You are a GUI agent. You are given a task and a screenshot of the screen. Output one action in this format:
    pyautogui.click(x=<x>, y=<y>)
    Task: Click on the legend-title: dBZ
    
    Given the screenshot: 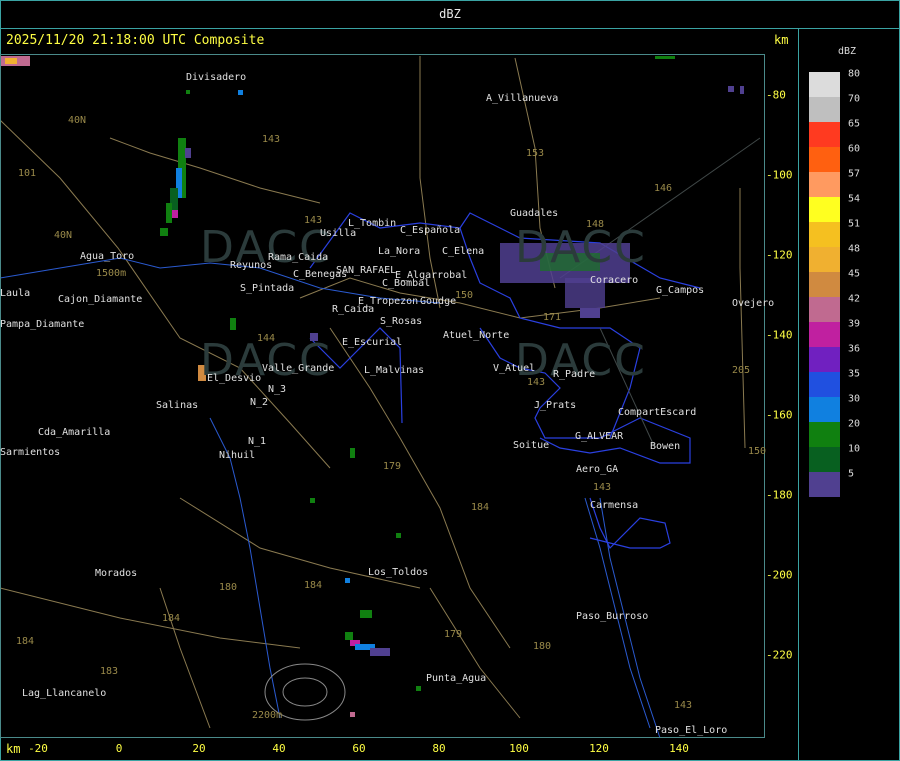 What is the action you would take?
    pyautogui.click(x=847, y=51)
    